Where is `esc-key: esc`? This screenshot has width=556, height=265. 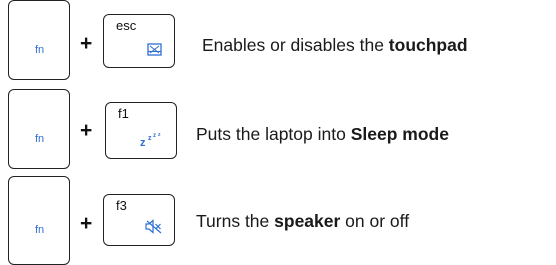
esc-key: esc is located at coordinates (139, 41).